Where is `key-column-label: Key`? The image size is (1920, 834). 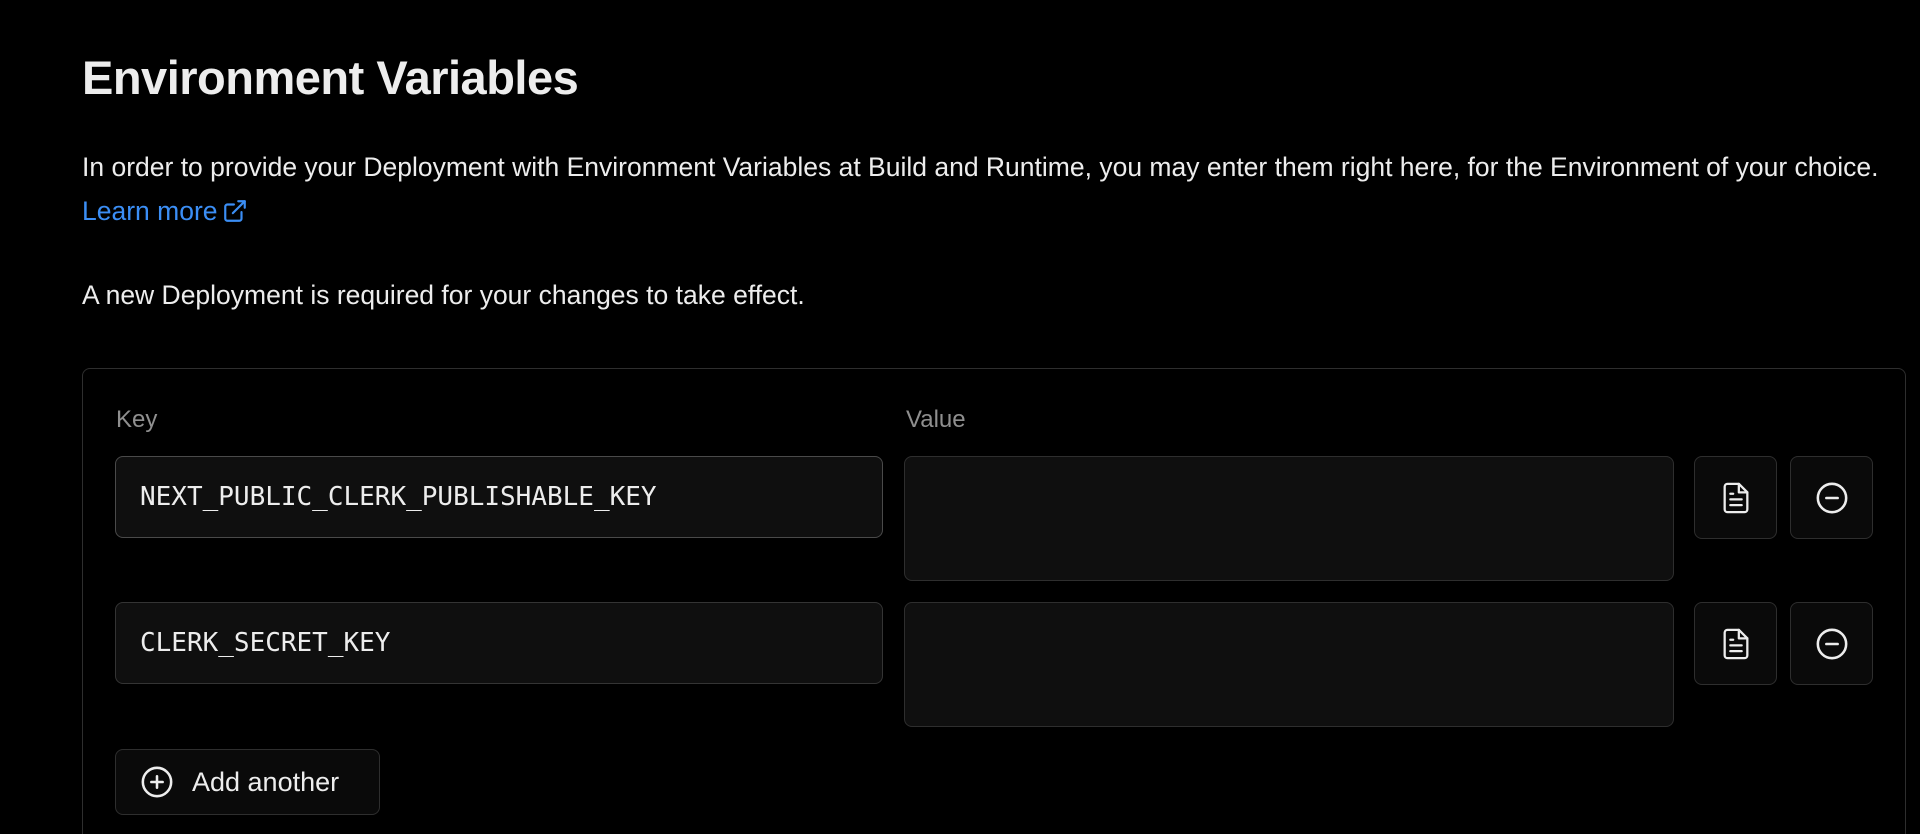 key-column-label: Key is located at coordinates (137, 419).